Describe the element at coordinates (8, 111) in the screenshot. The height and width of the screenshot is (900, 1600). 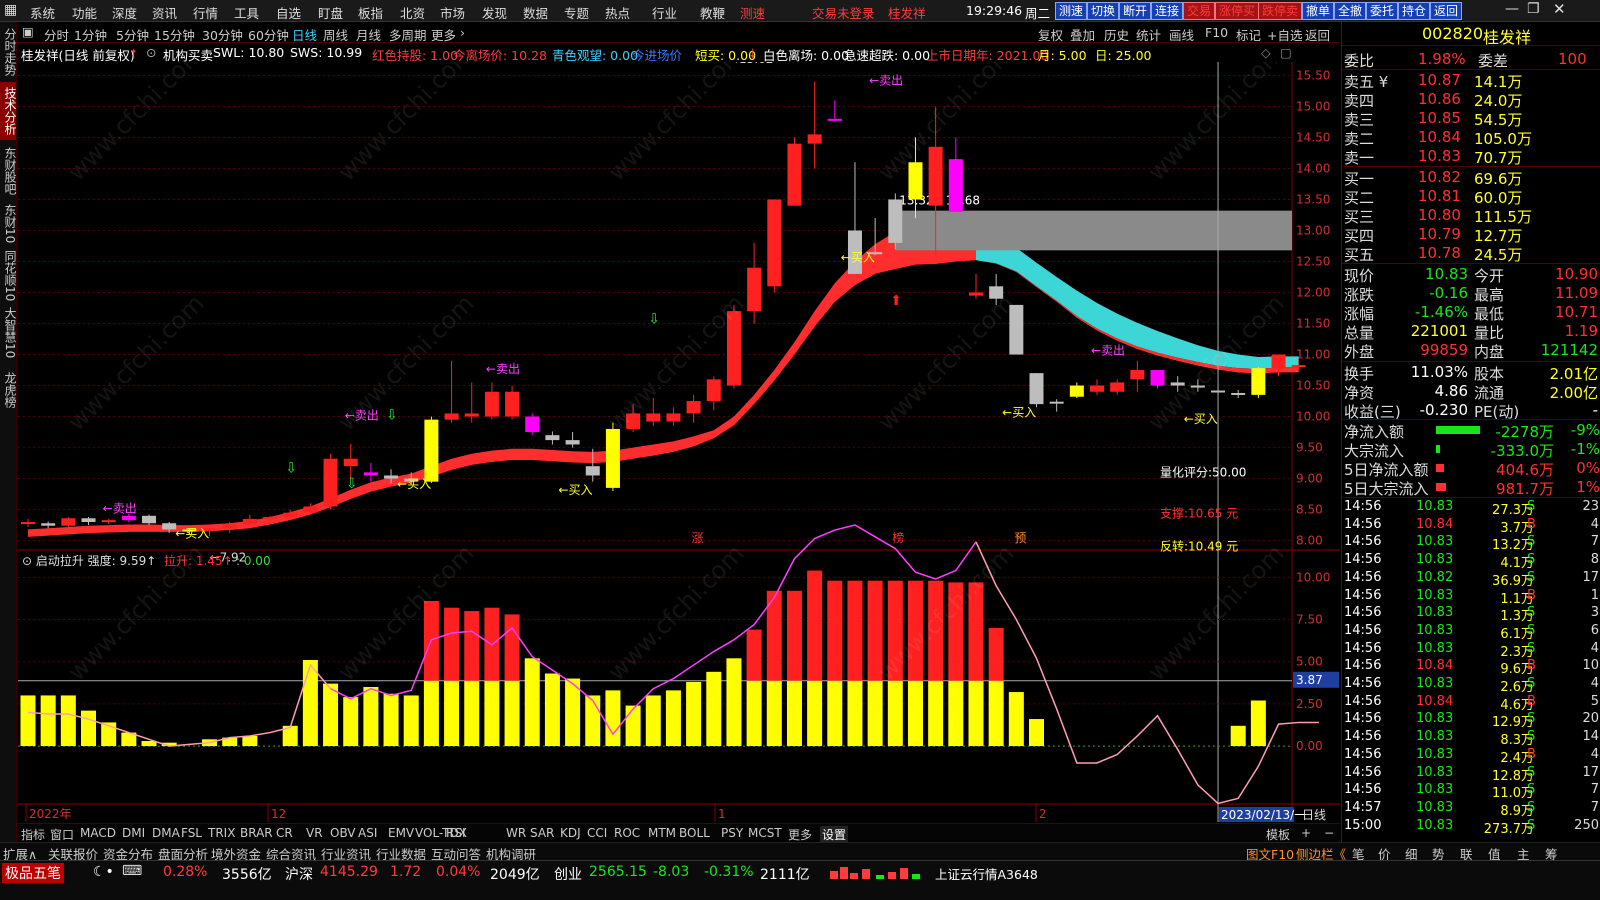
I see `vertical-tab: 技术分析` at that location.